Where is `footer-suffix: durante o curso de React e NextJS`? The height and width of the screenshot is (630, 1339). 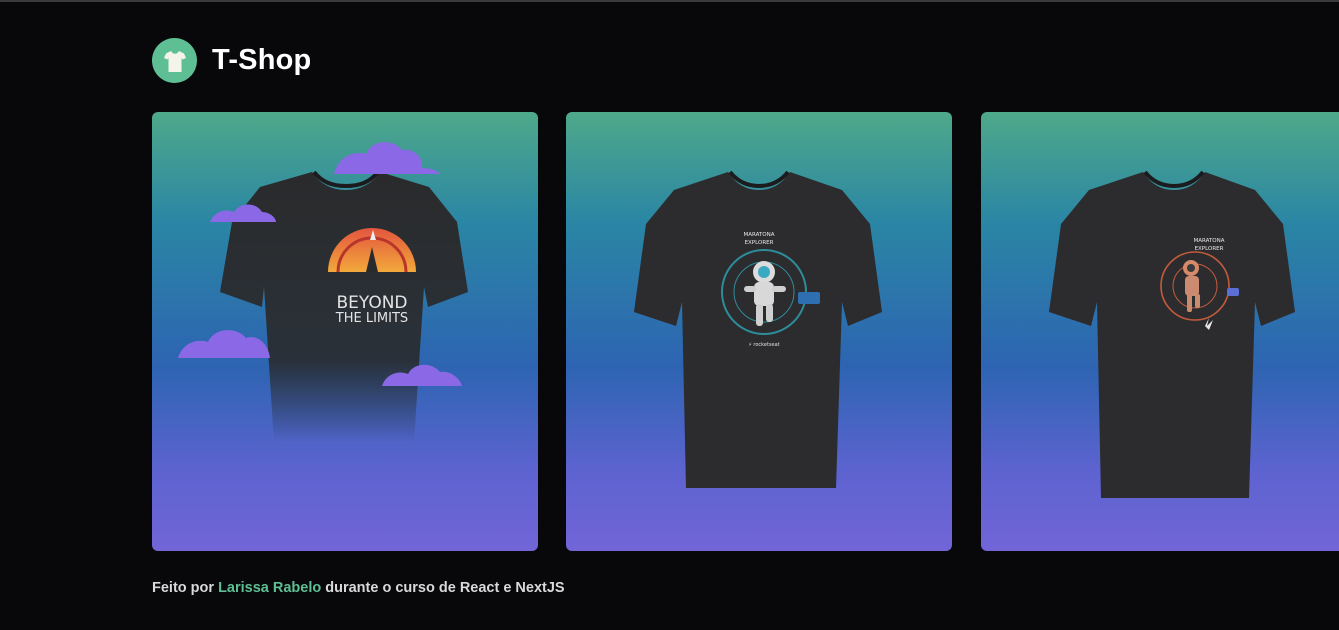 footer-suffix: durante o curso de React e NextJS is located at coordinates (445, 588).